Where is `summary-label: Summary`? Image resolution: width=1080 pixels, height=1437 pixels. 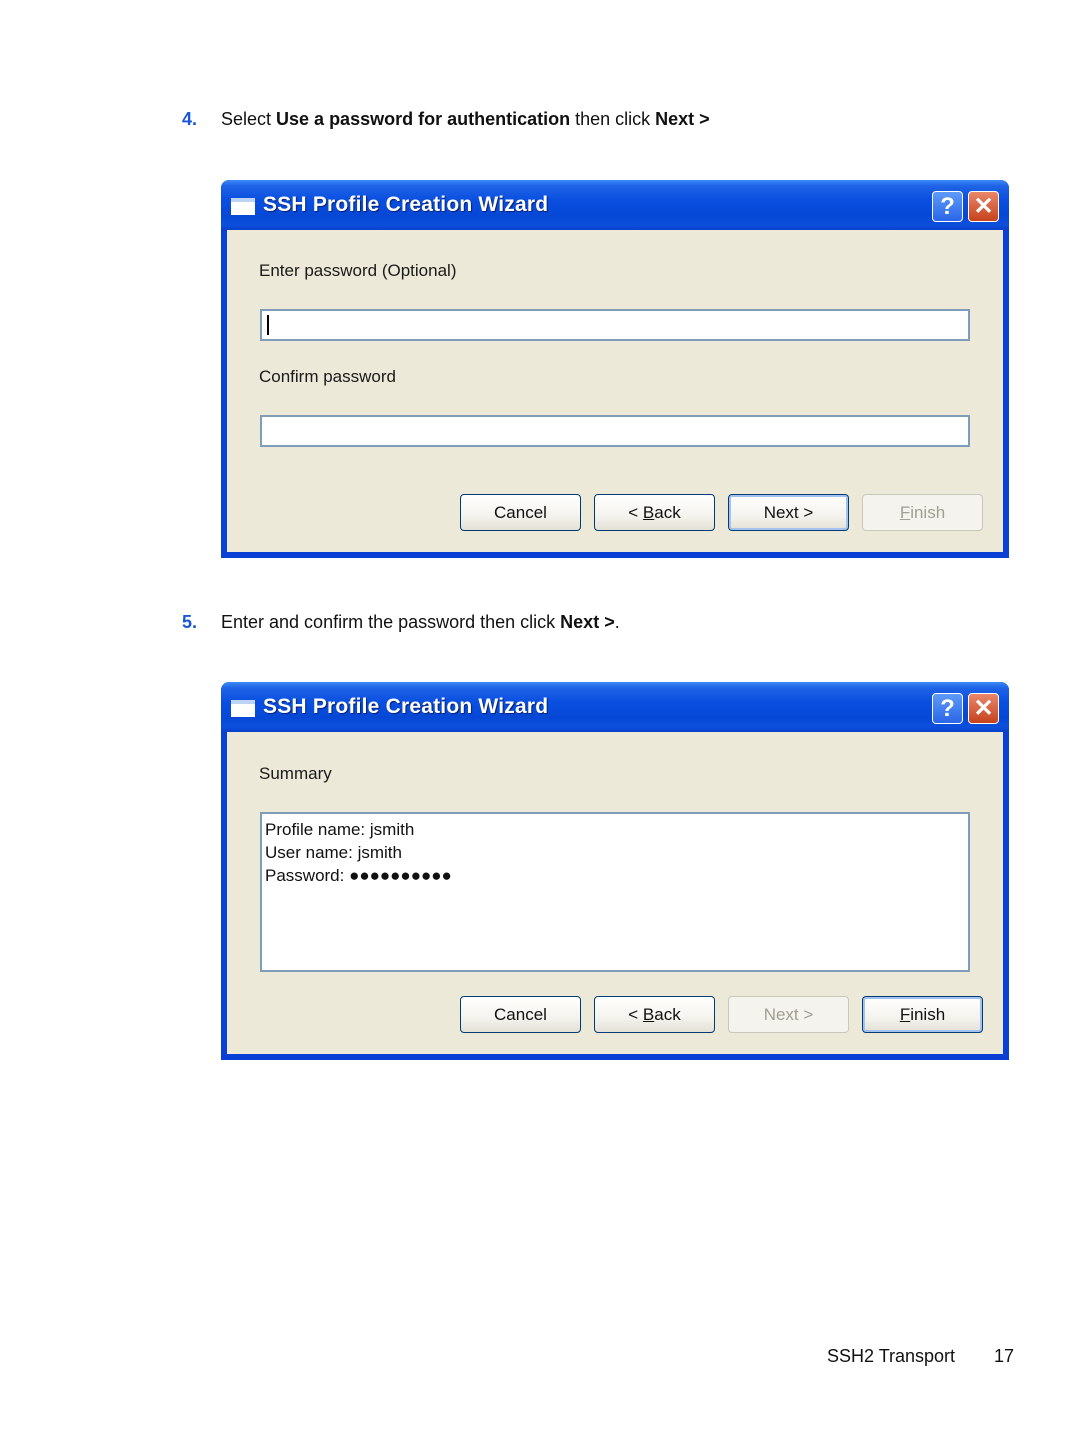
summary-label: Summary is located at coordinates (295, 773).